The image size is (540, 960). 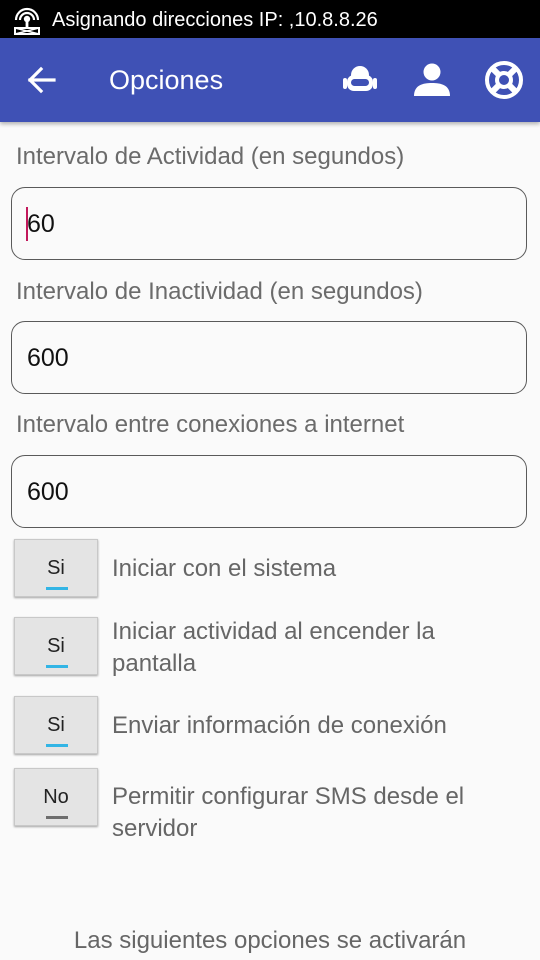 What do you see at coordinates (166, 80) in the screenshot?
I see `page-title: Opciones` at bounding box center [166, 80].